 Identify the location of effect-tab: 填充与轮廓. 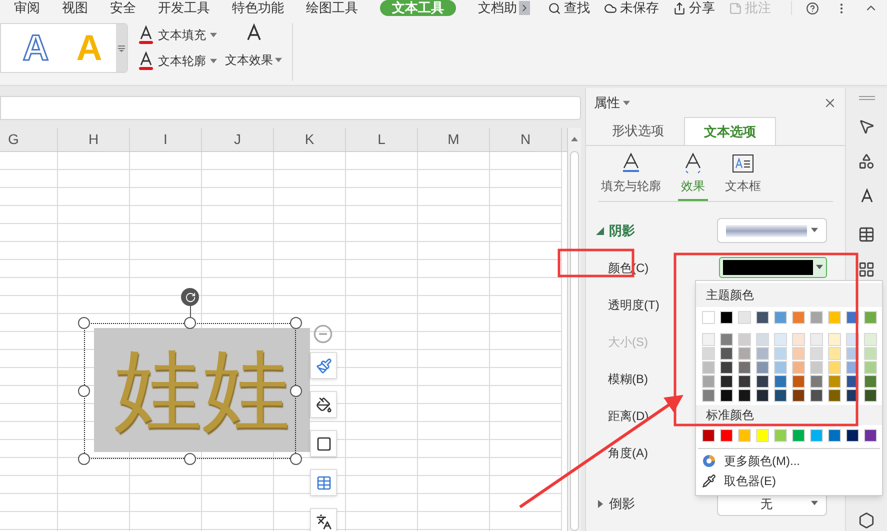
(631, 176).